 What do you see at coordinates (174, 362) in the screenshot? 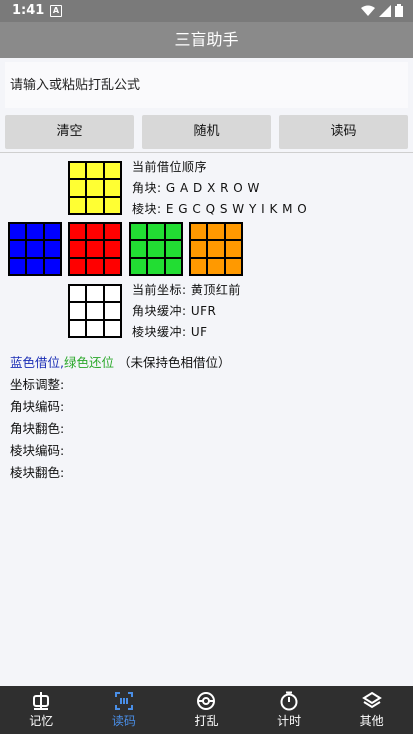
I see `legend-note: （未保持色相借位）` at bounding box center [174, 362].